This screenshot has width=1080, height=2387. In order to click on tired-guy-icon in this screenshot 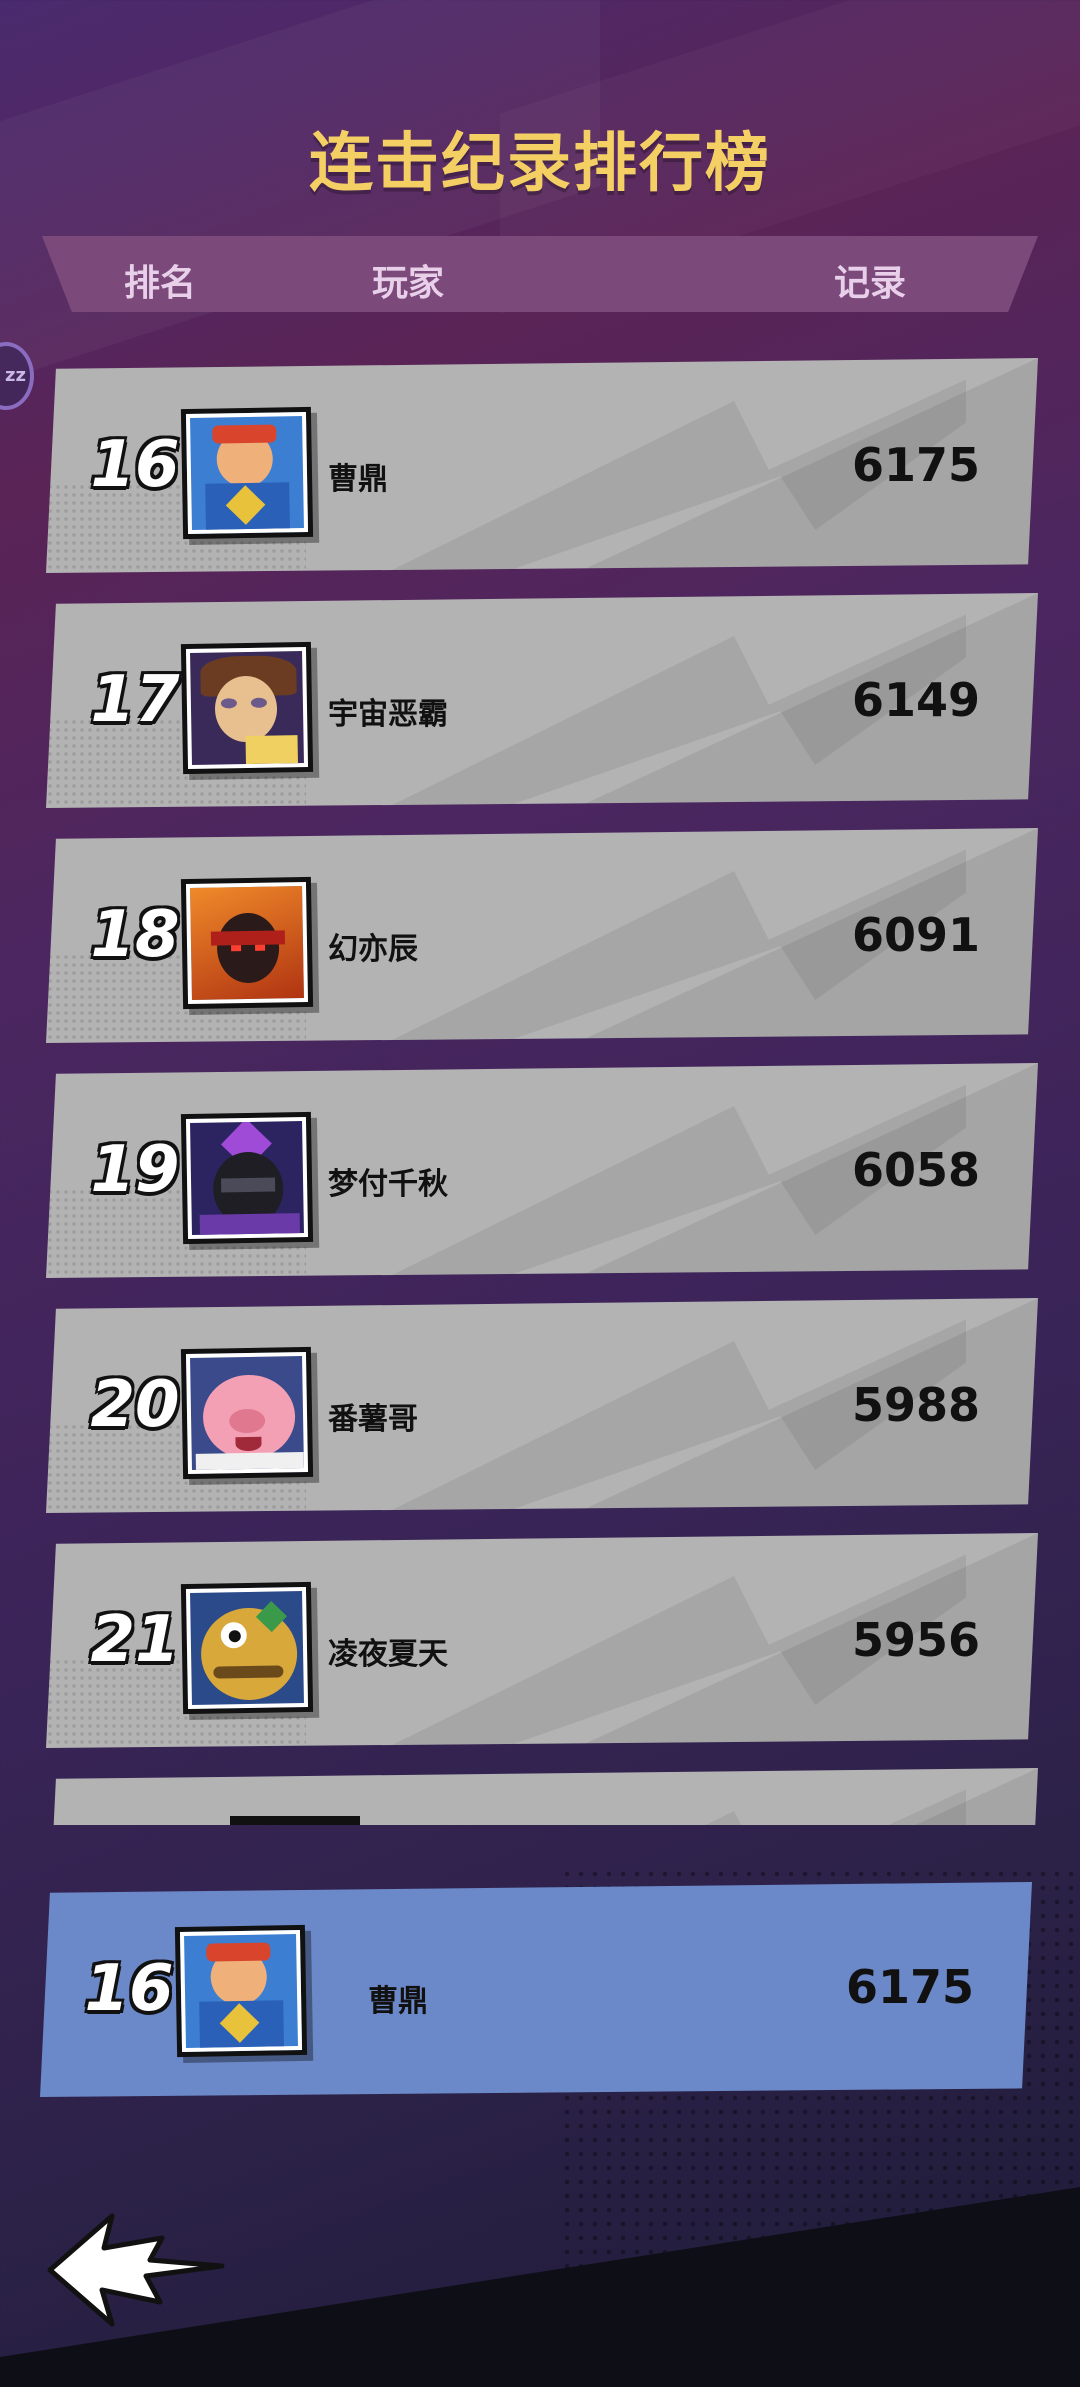, I will do `click(247, 708)`.